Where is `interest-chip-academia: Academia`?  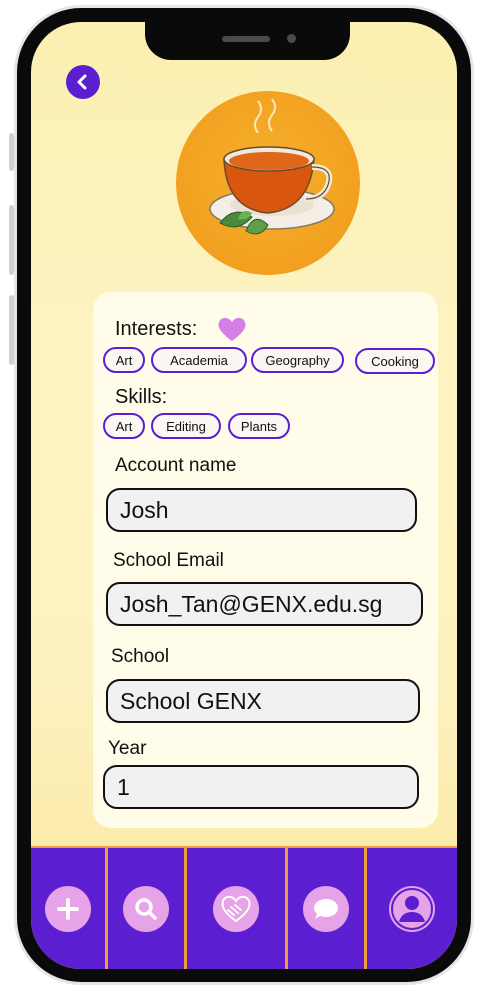
interest-chip-academia: Academia is located at coordinates (199, 360).